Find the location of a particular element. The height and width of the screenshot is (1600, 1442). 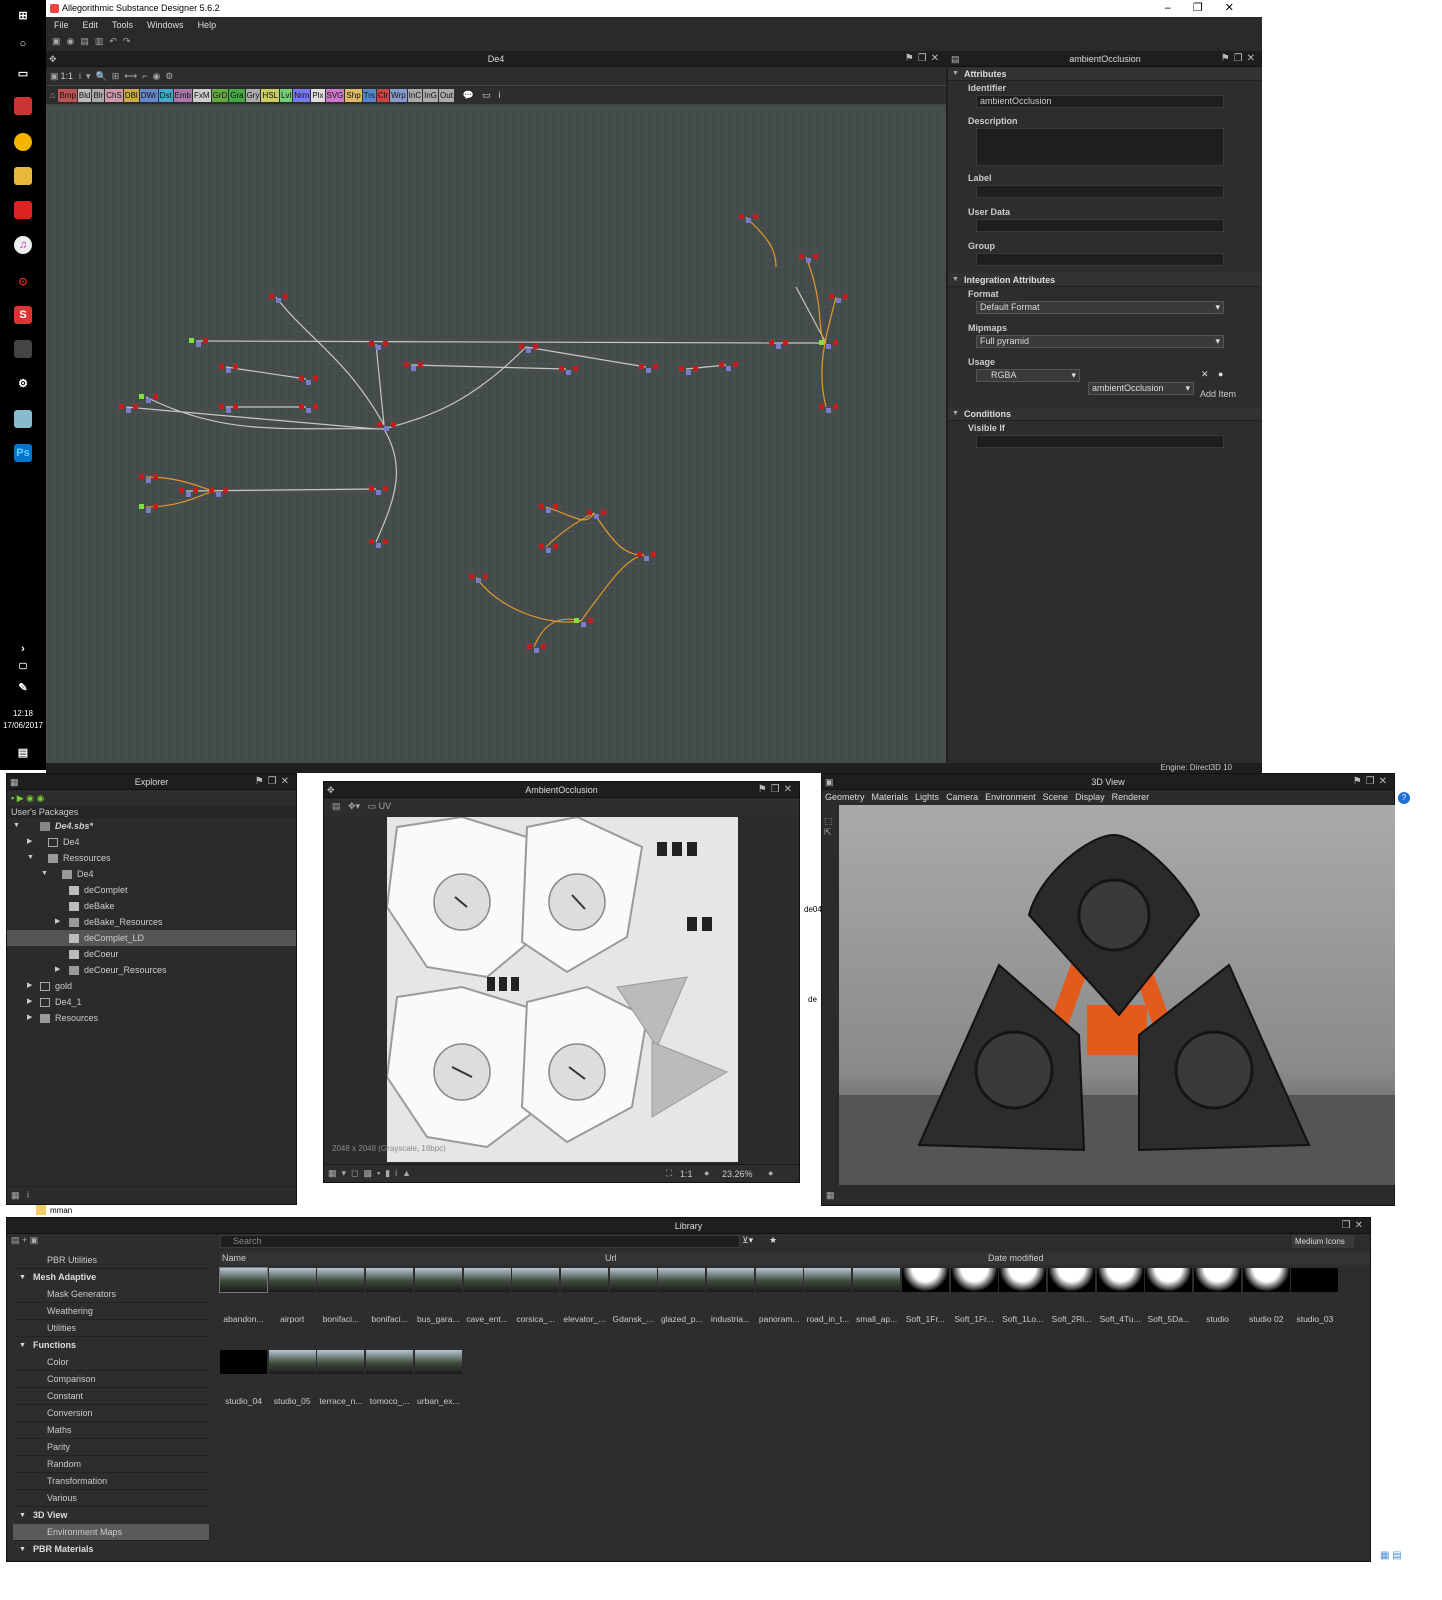

tree-item-package: ▼ De4.sbs* is located at coordinates (151, 826).